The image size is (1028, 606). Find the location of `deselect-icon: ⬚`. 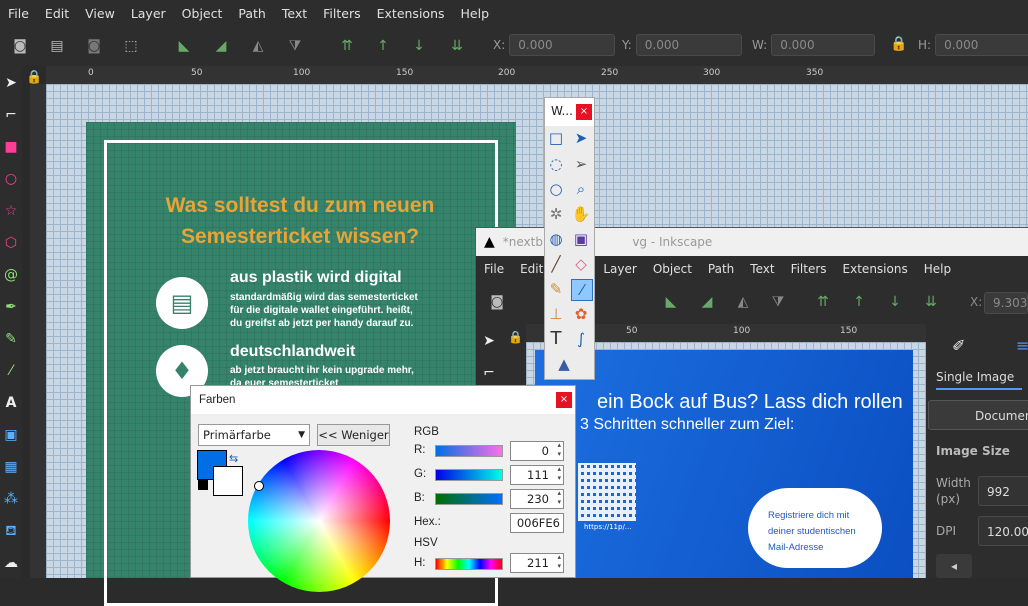

deselect-icon: ⬚ is located at coordinates (131, 46).